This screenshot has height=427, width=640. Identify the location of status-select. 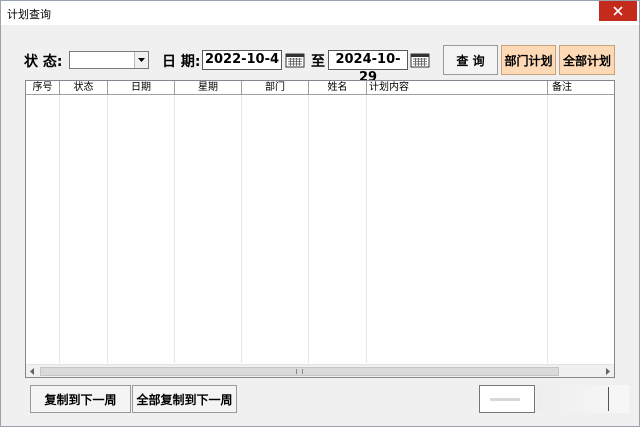
(109, 60).